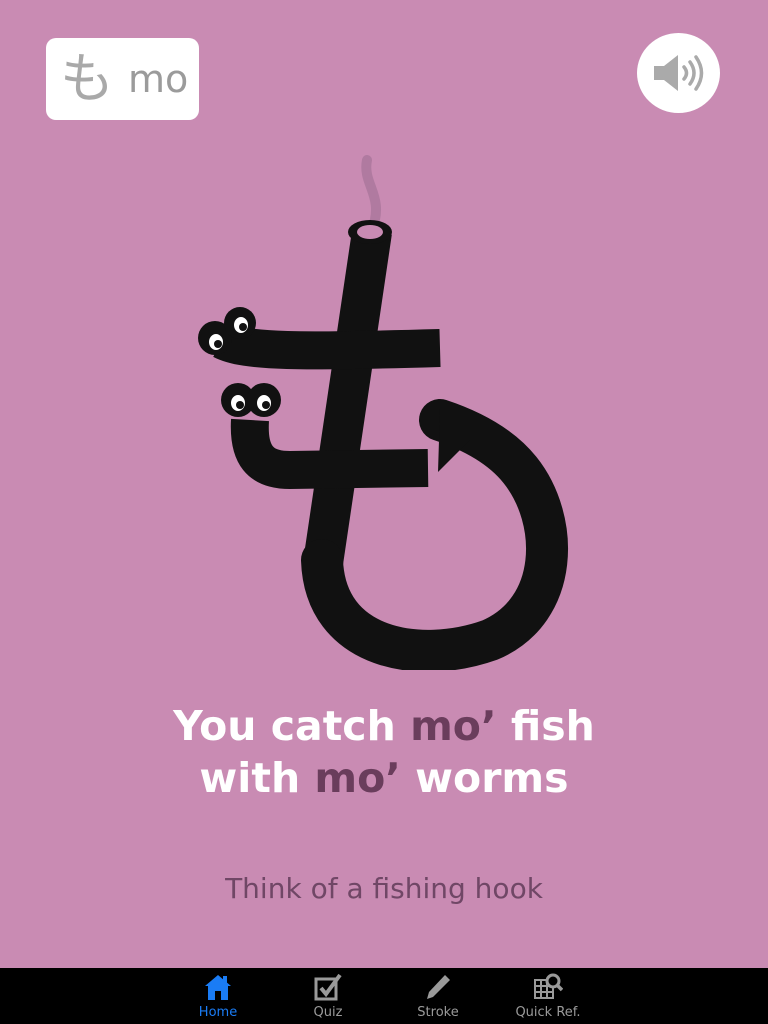 This screenshot has width=768, height=1024. Describe the element at coordinates (438, 1012) in the screenshot. I see `tab-label: Stroke` at that location.